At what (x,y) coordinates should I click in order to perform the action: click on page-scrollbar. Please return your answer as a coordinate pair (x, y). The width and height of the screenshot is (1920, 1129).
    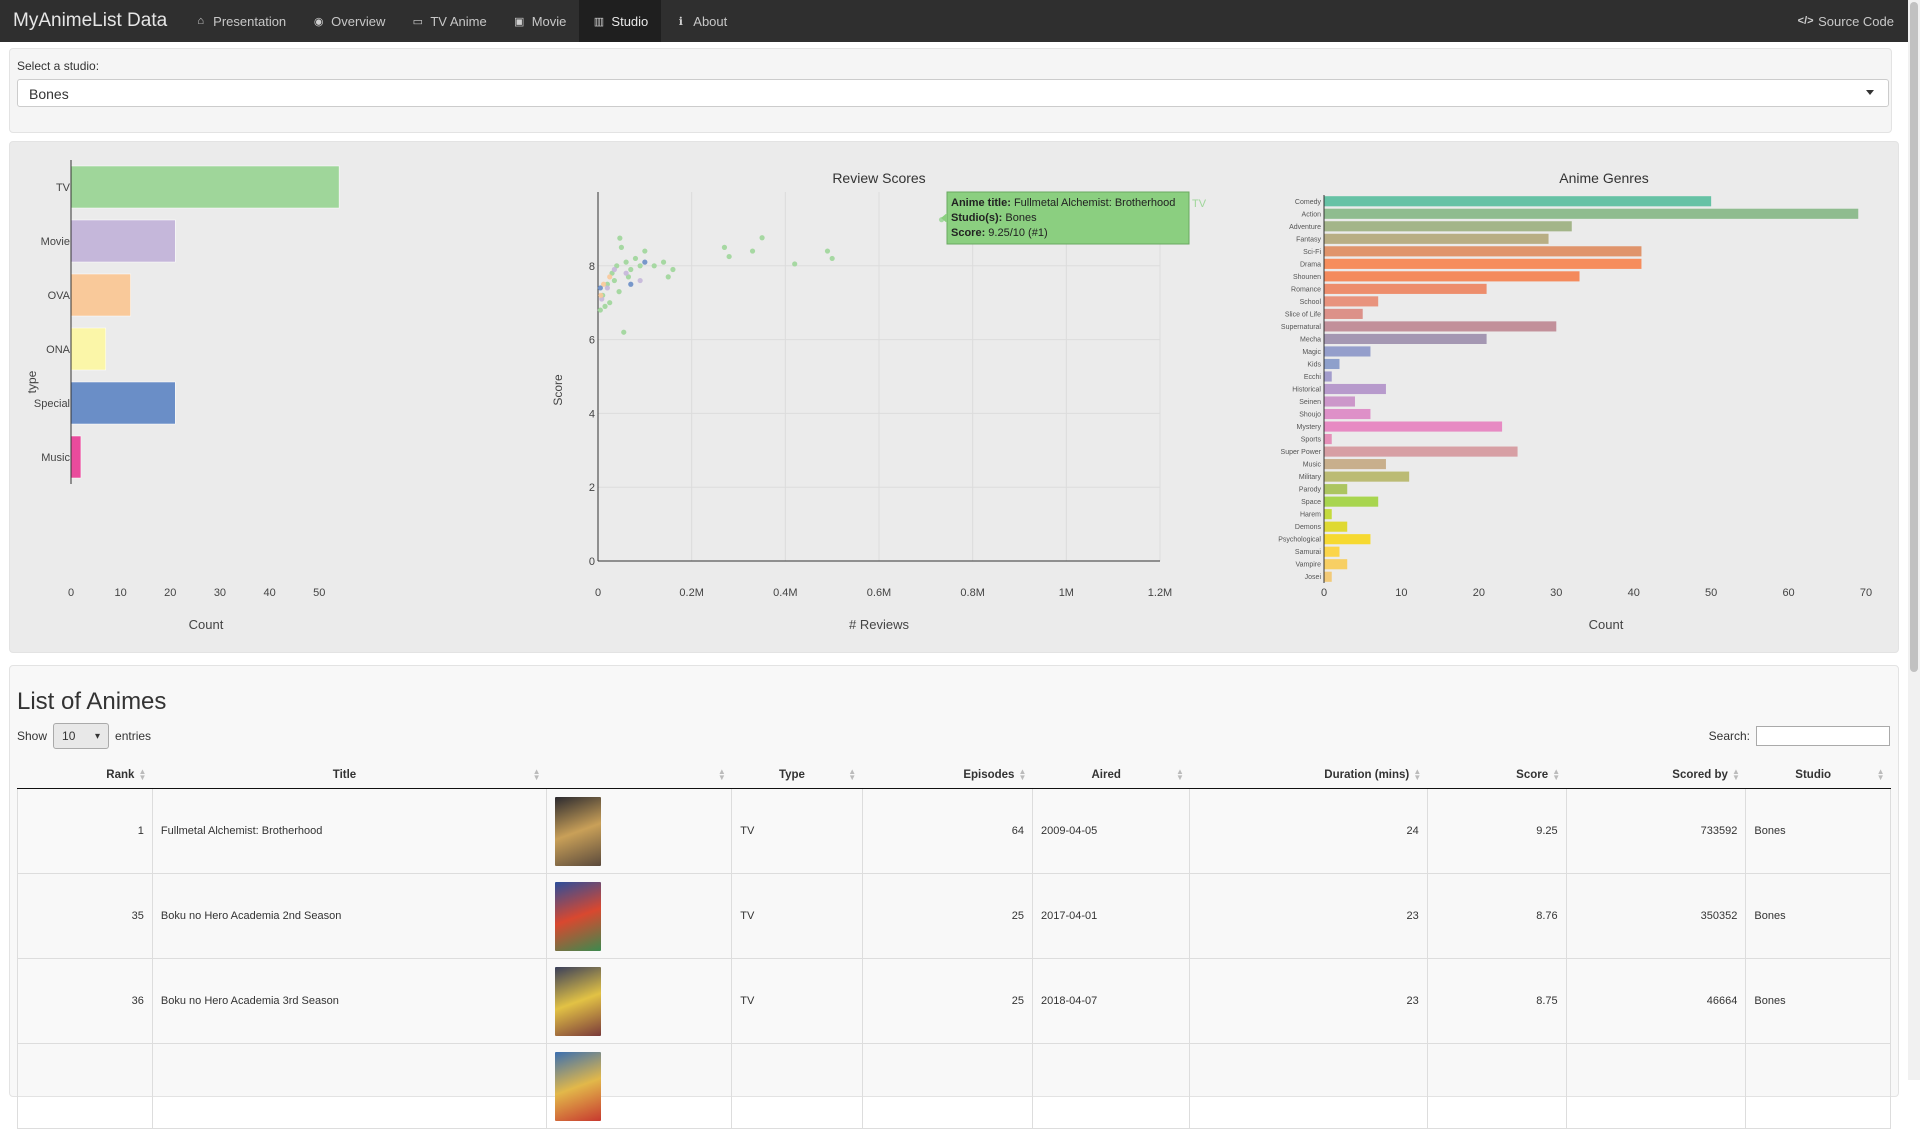
    Looking at the image, I should click on (1914, 540).